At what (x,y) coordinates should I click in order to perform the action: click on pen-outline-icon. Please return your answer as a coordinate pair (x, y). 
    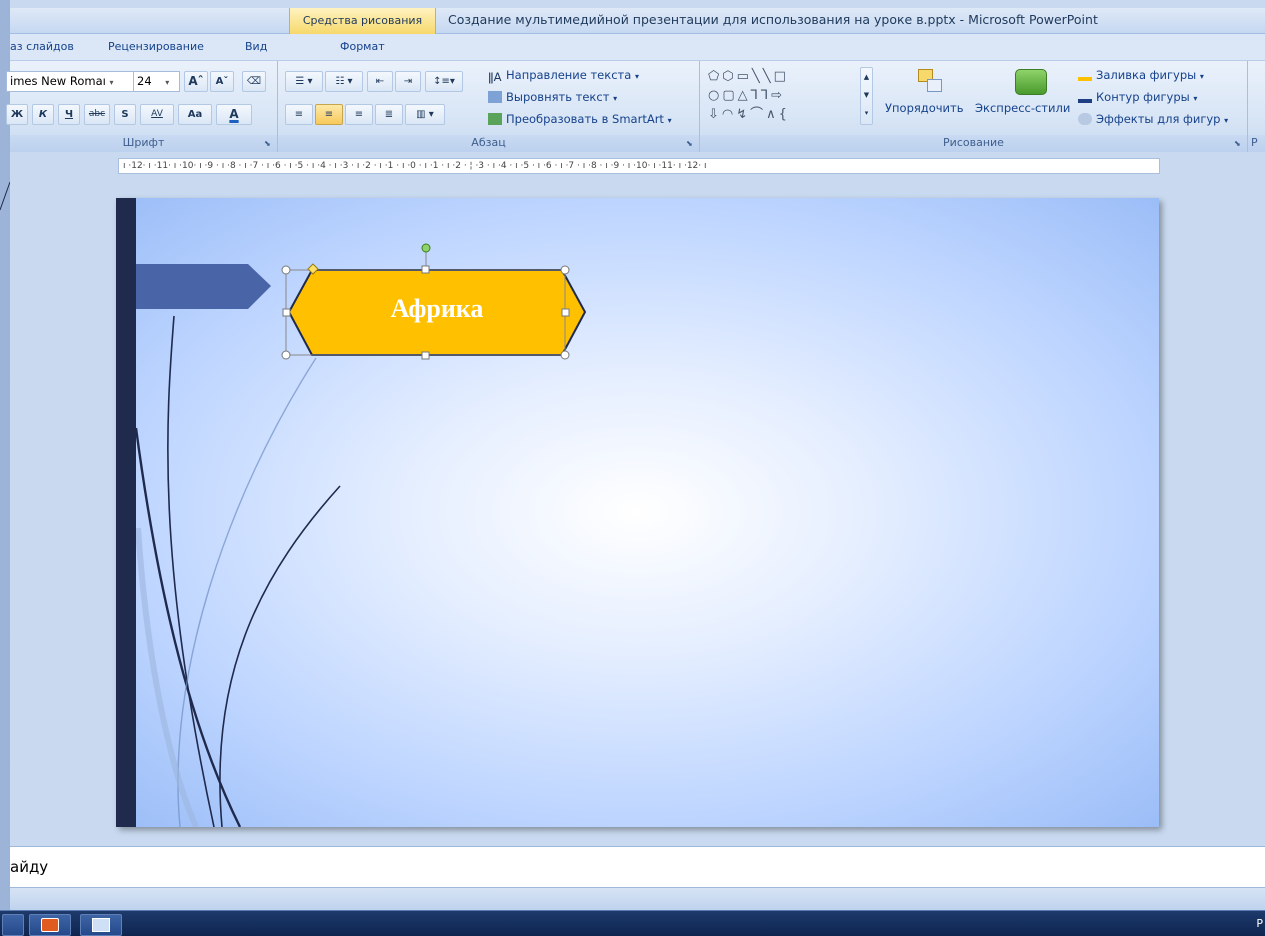
    Looking at the image, I should click on (1085, 97).